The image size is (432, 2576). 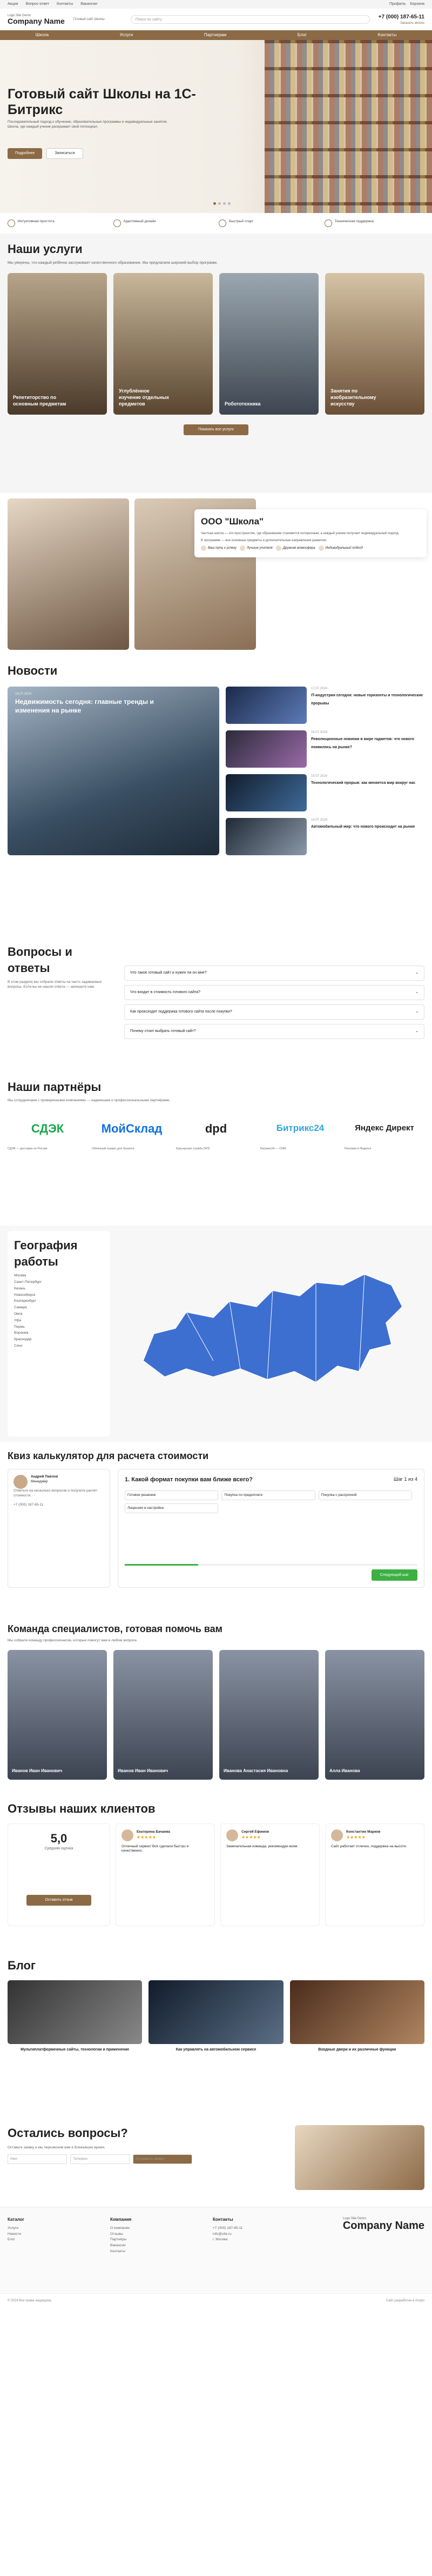 I want to click on quiz-option: Покупка по предоплате, so click(x=268, y=1495).